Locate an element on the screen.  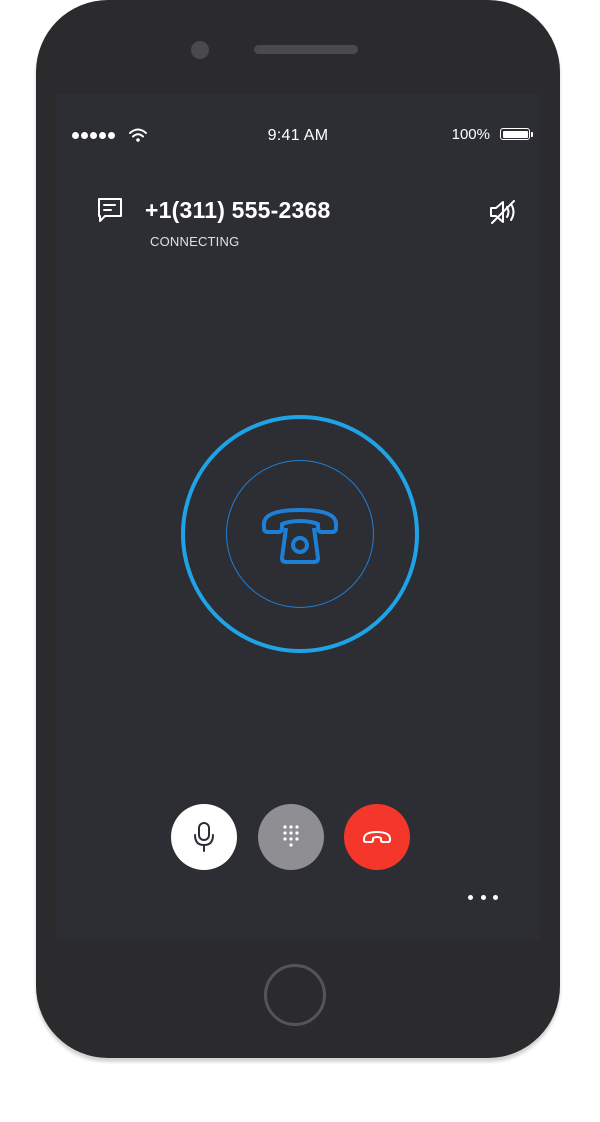
caller-number: +1(311) 555-2368 is located at coordinates (238, 210).